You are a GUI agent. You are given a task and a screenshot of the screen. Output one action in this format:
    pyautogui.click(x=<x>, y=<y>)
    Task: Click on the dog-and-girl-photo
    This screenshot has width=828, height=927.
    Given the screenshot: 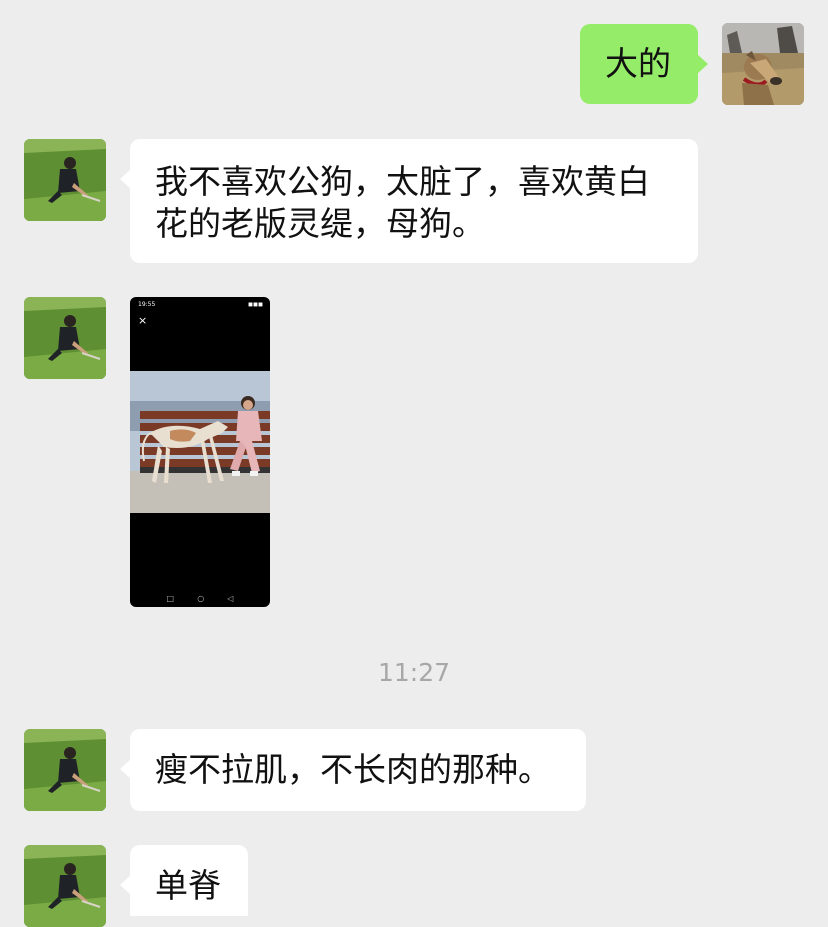 What is the action you would take?
    pyautogui.click(x=200, y=442)
    